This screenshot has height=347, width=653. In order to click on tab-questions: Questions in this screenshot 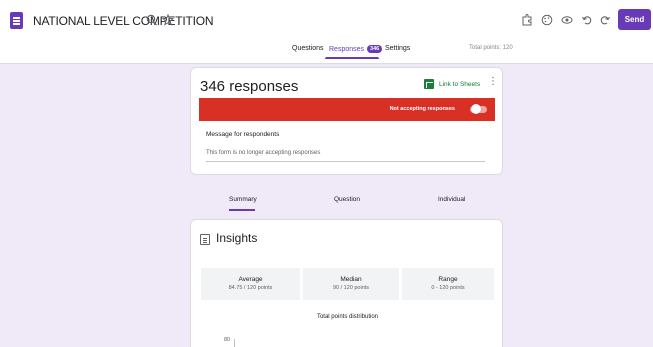, I will do `click(308, 48)`.